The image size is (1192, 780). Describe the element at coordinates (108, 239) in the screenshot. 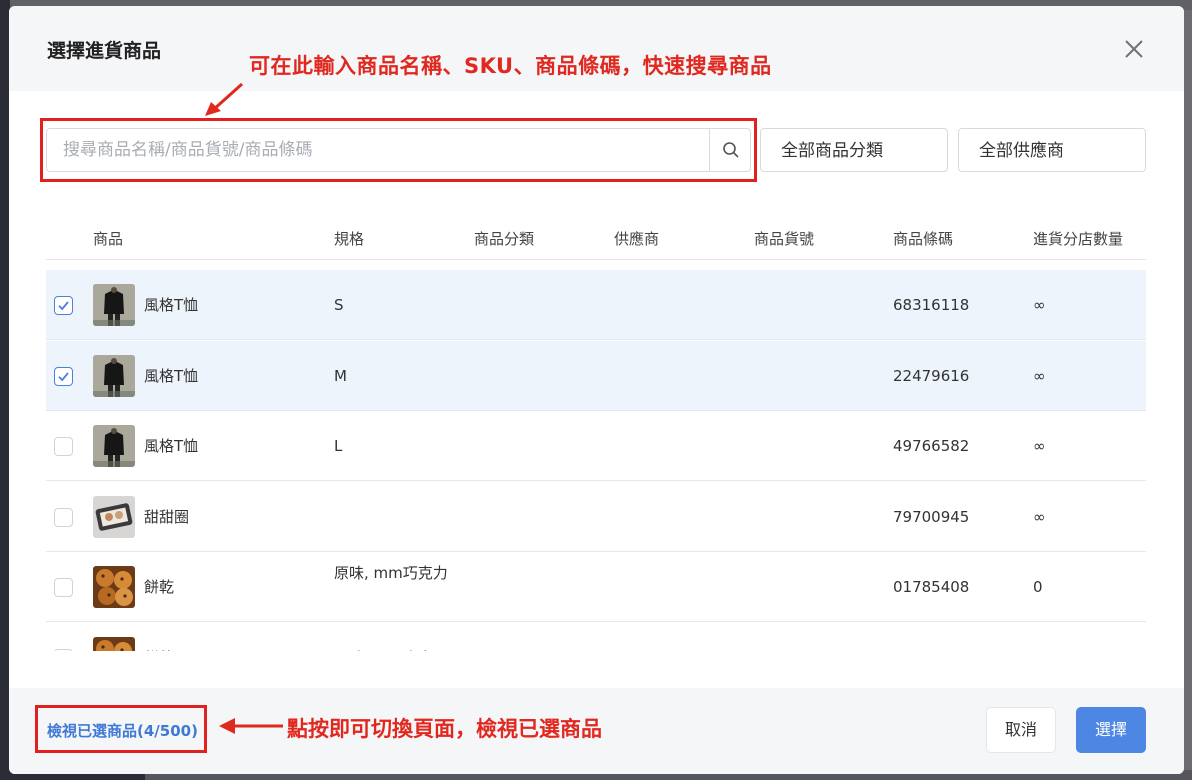

I see `header-product: 商品` at that location.